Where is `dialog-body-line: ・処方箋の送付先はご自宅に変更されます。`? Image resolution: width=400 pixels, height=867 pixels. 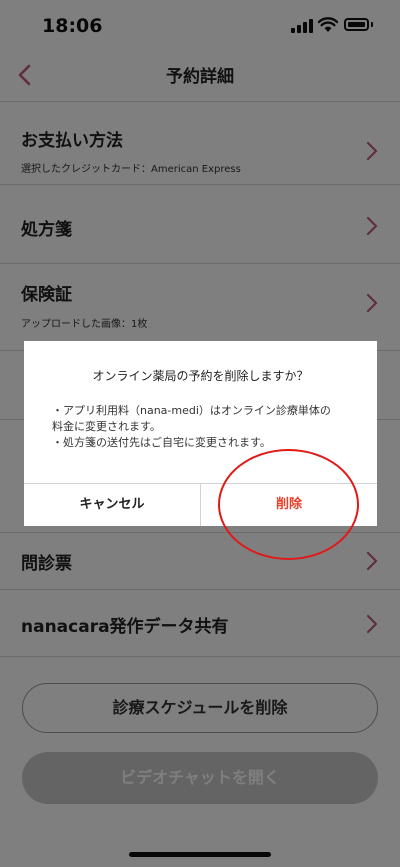
dialog-body-line: ・処方箋の送付先はご自宅に変更されます。 is located at coordinates (161, 442).